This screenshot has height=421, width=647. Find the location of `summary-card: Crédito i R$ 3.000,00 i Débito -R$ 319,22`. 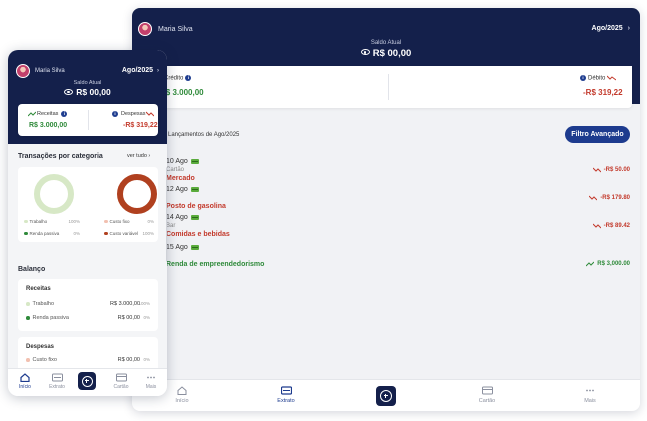

summary-card: Crédito i R$ 3.000,00 i Débito -R$ 319,22 is located at coordinates (382, 87).